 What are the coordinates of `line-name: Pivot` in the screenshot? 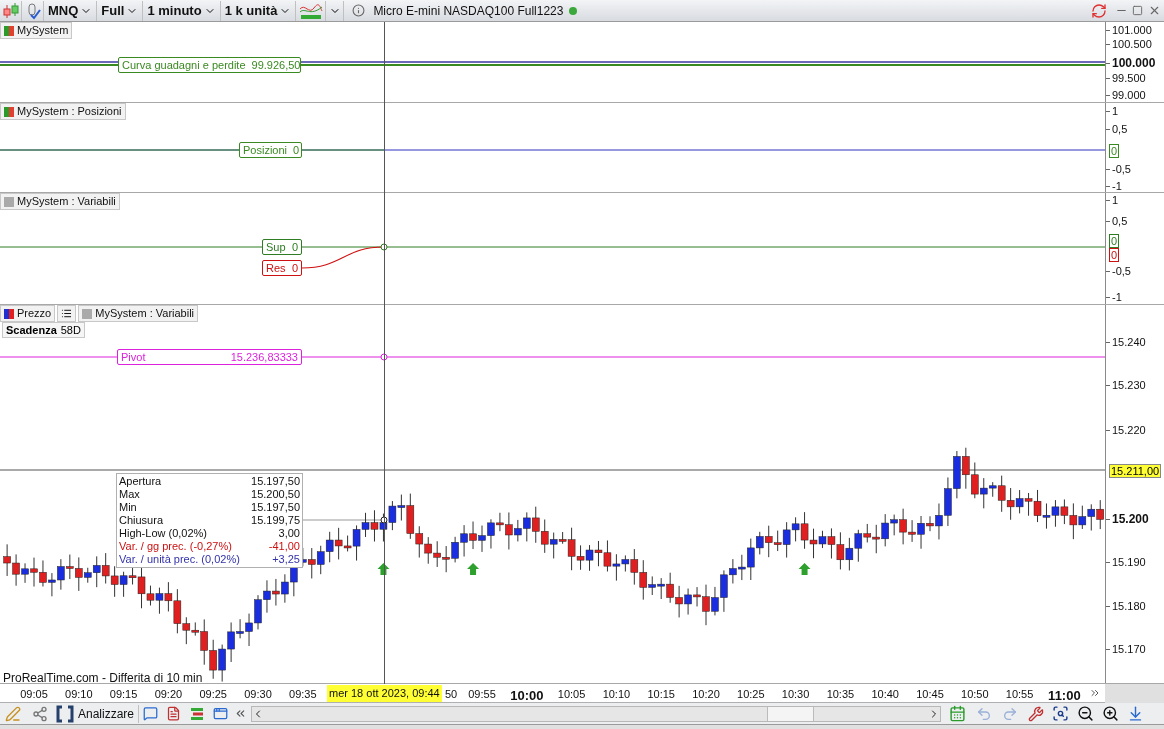 It's located at (133, 357).